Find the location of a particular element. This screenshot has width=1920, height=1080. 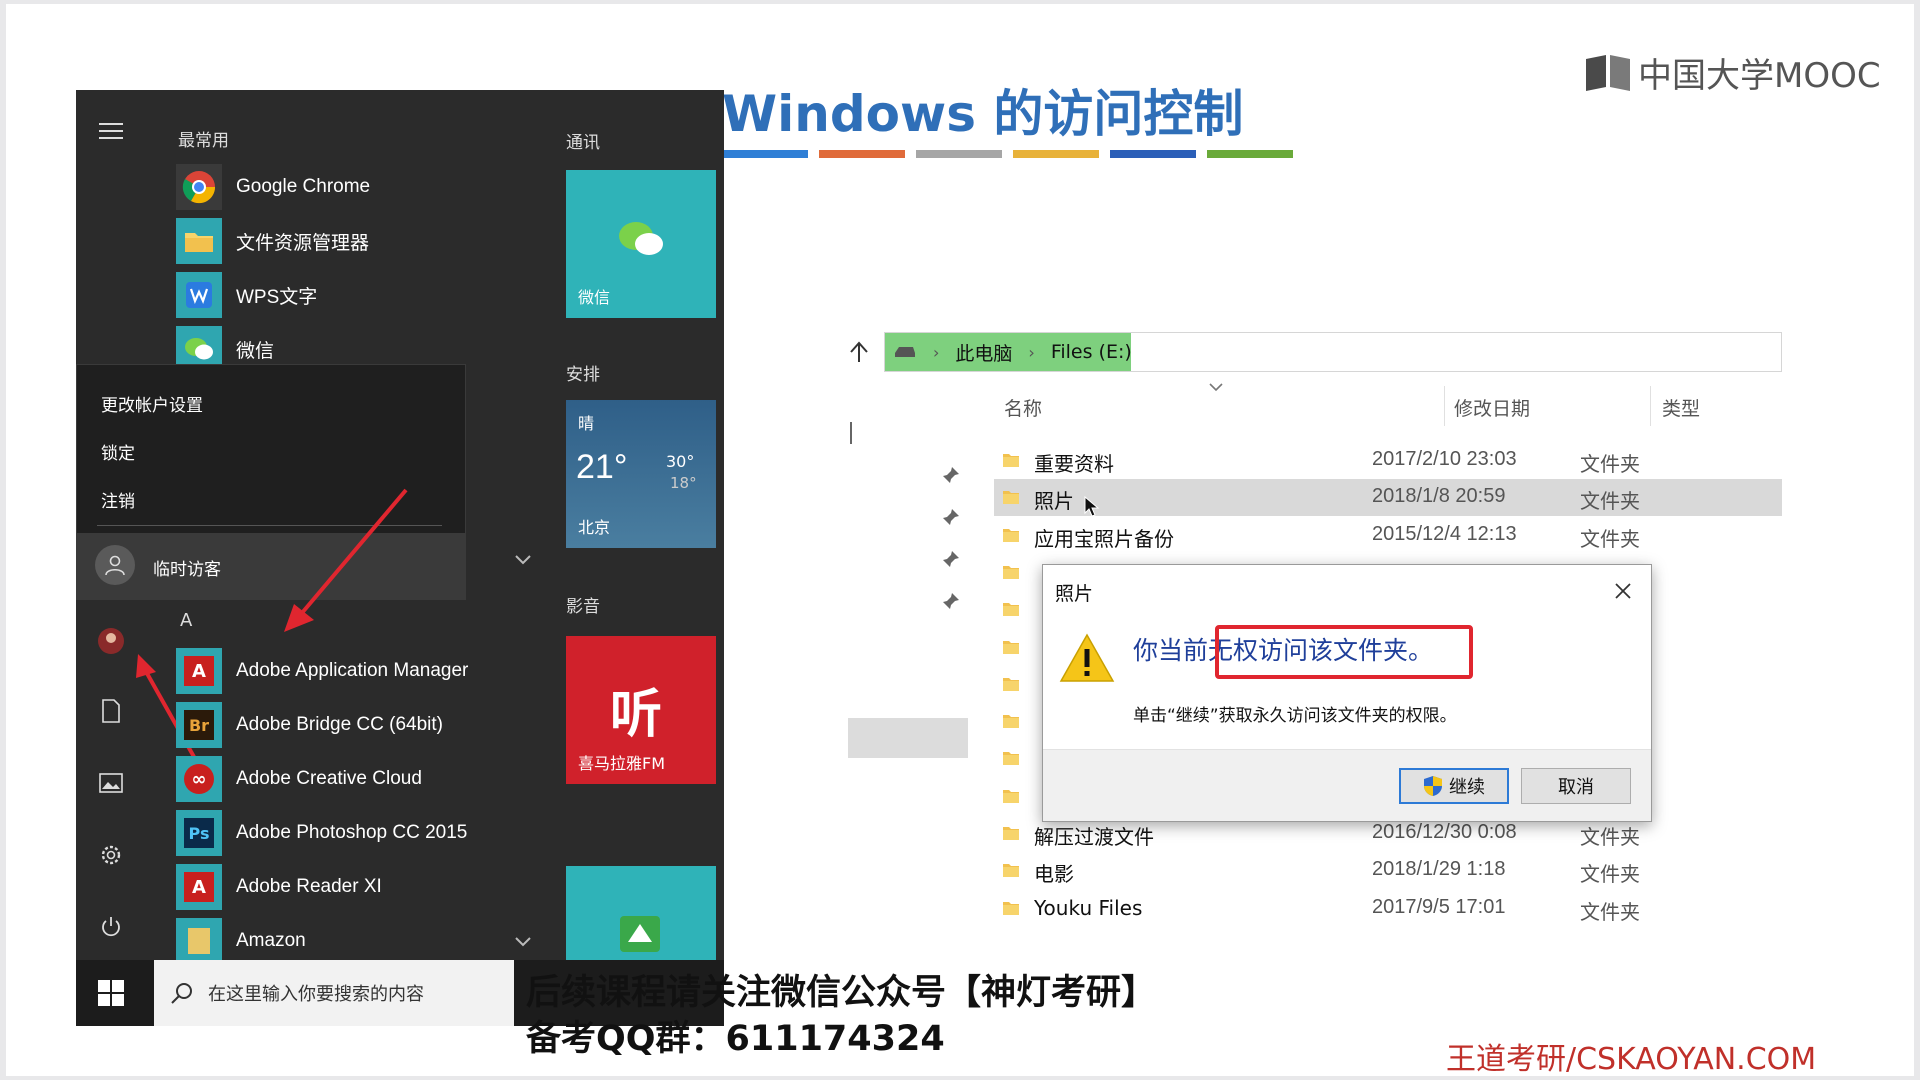

change-account-settings: 更改帐户设置 is located at coordinates (152, 403).